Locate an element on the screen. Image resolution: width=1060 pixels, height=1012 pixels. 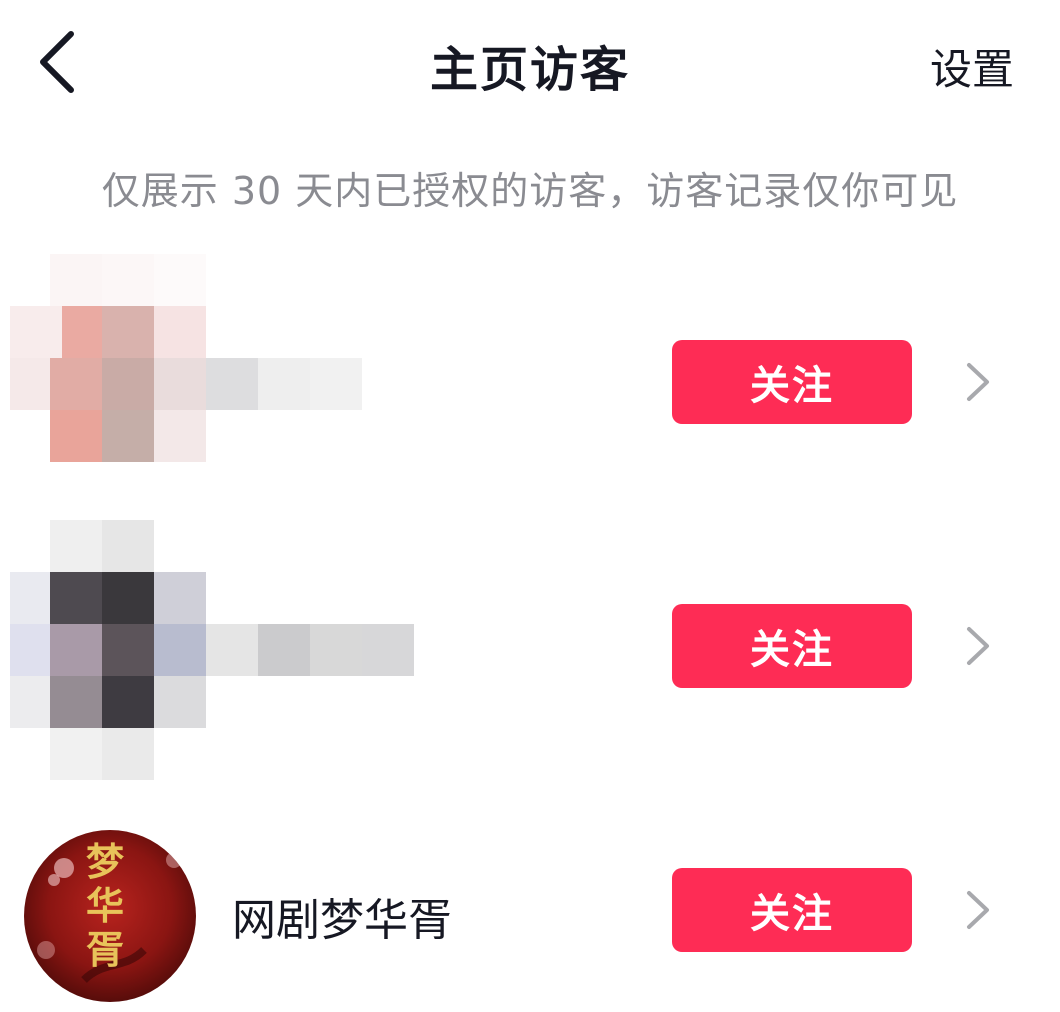
visitor-name: 网剧梦华胥 is located at coordinates (342, 916).